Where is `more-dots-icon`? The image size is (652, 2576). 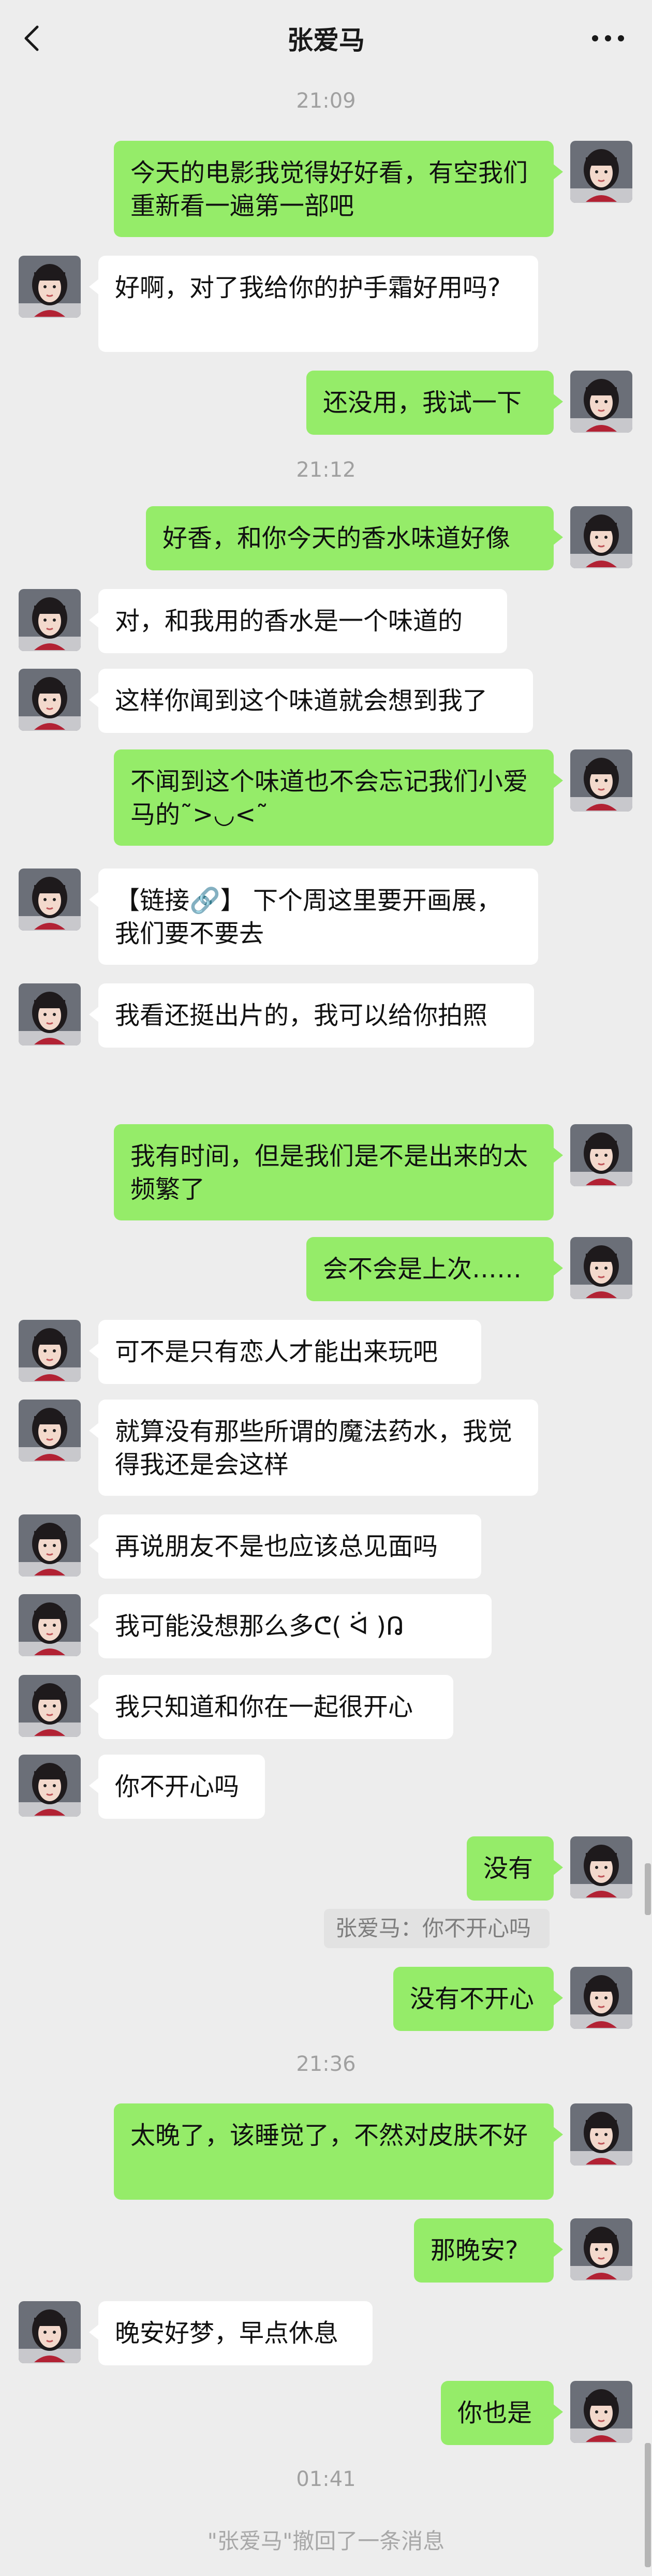
more-dots-icon is located at coordinates (608, 38).